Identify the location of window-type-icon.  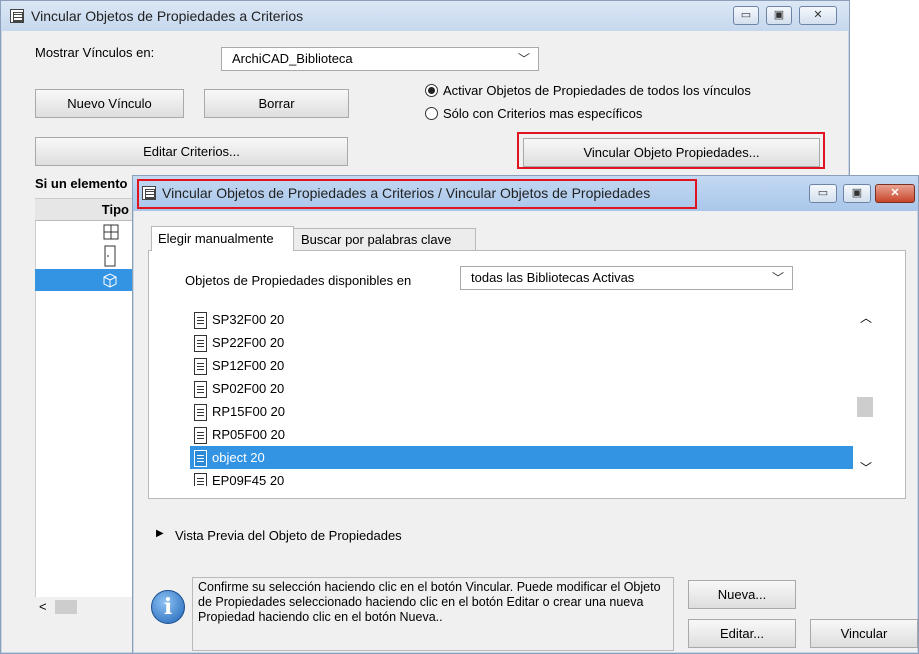
(111, 232).